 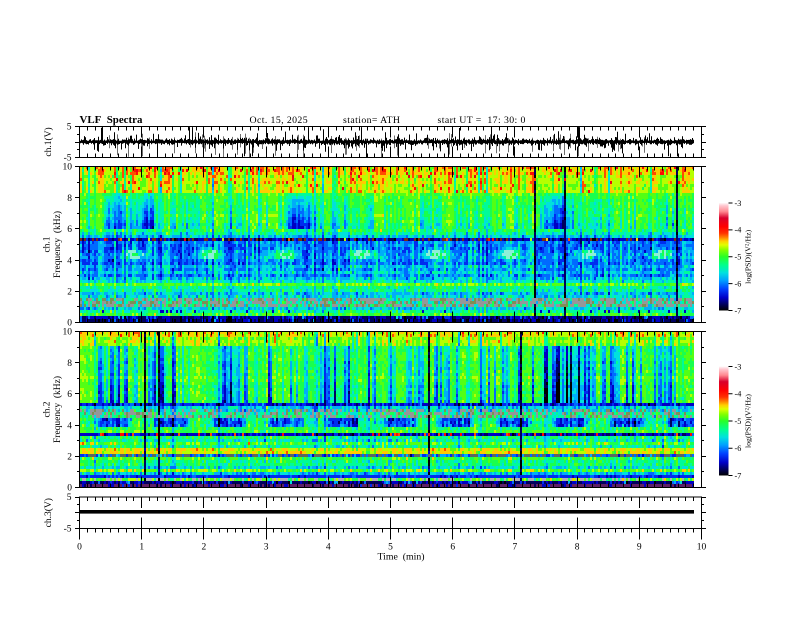 I want to click on svg-text: 9, so click(x=639, y=547).